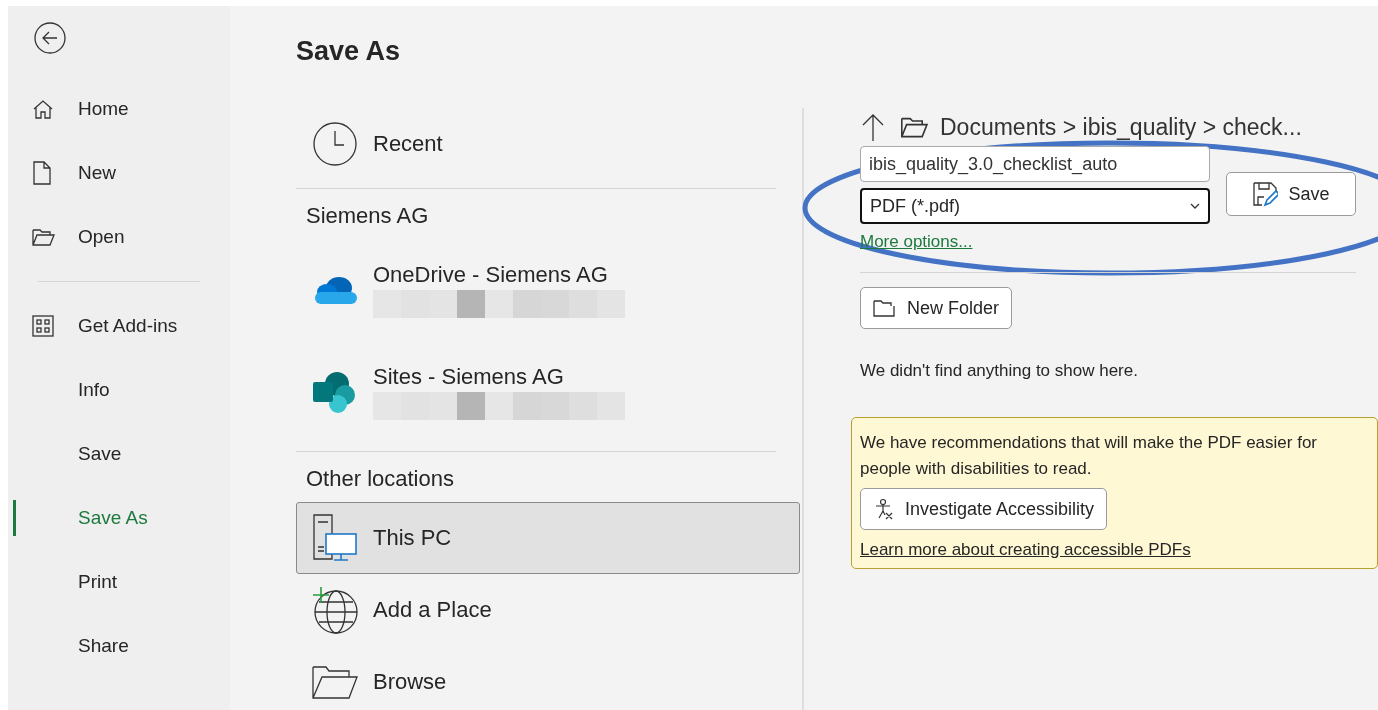 The image size is (1378, 710). Describe the element at coordinates (548, 290) in the screenshot. I see `location-item: OneDrive - Siemens AG` at that location.